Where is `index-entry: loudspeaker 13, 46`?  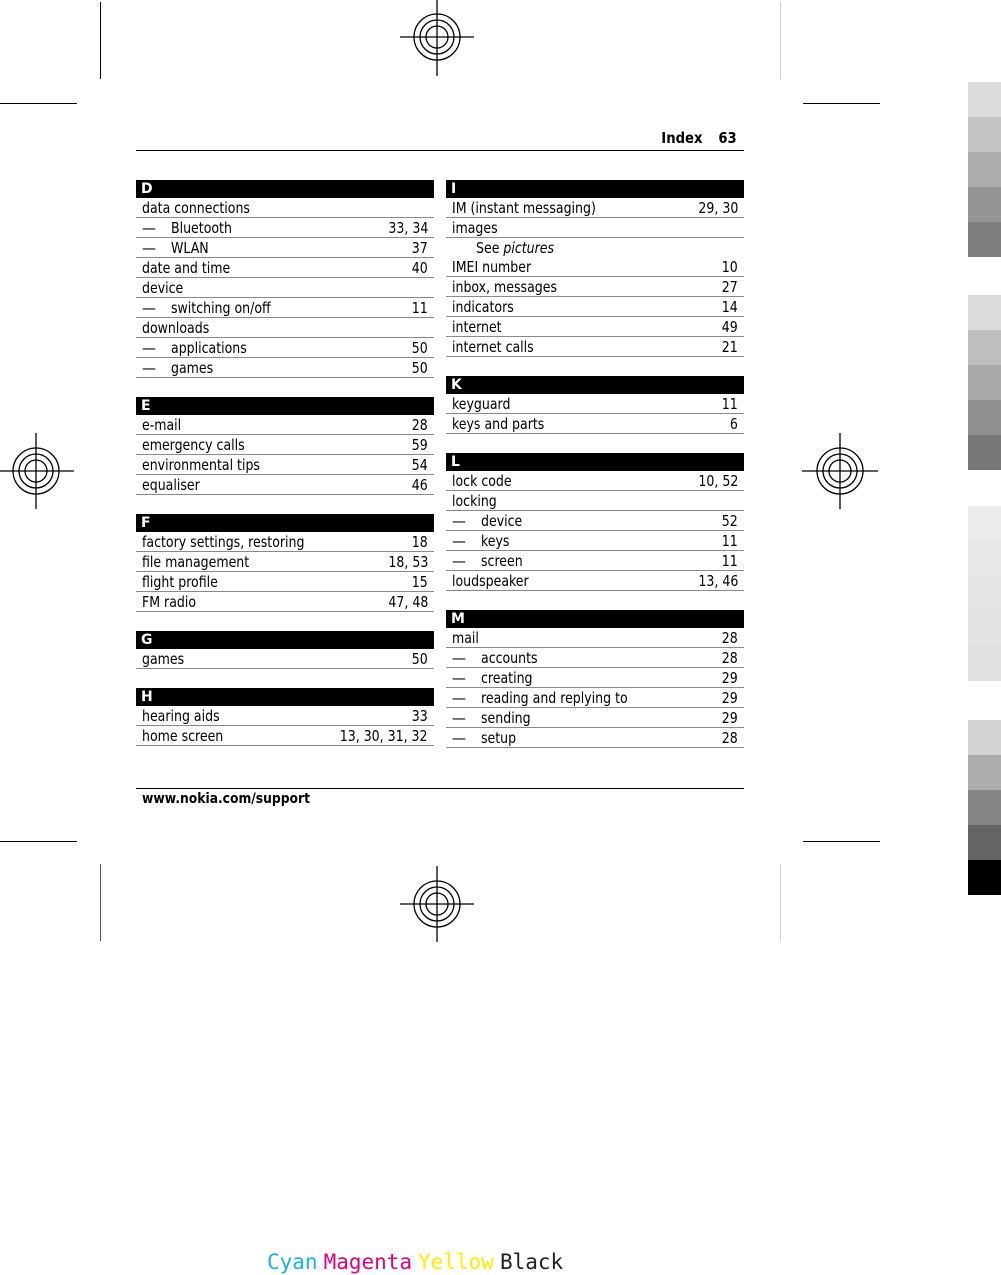
index-entry: loudspeaker 13, 46 is located at coordinates (595, 581).